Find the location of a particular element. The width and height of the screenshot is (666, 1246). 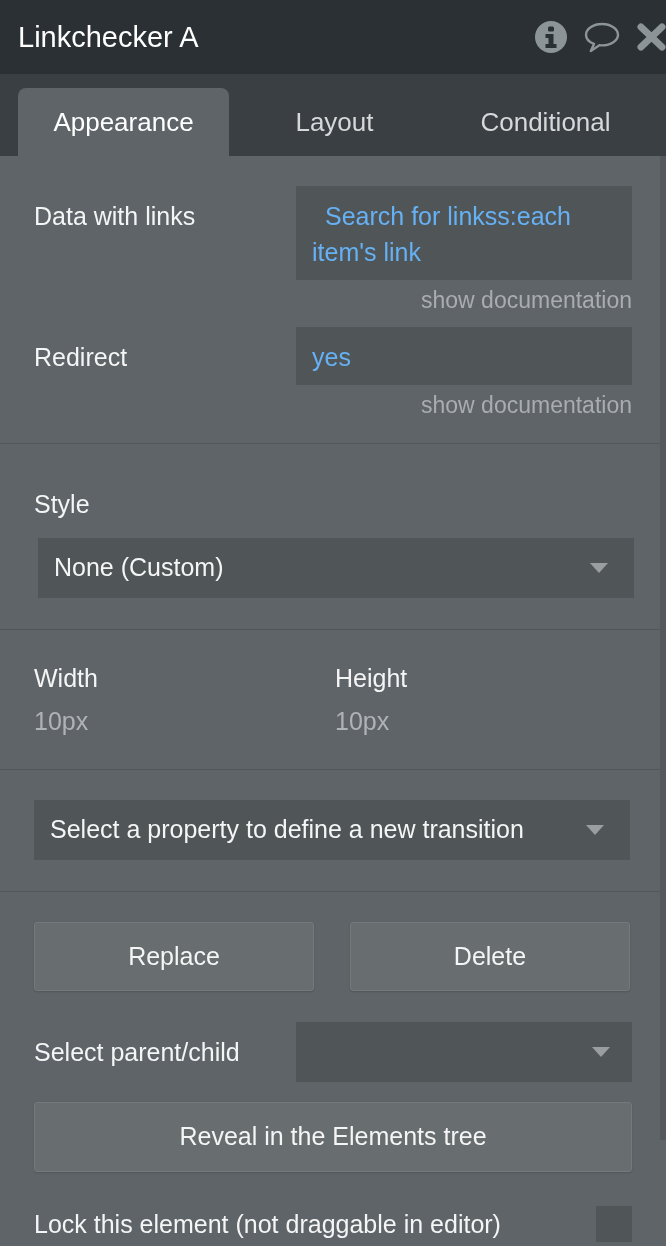

action-button: Replace is located at coordinates (174, 956).